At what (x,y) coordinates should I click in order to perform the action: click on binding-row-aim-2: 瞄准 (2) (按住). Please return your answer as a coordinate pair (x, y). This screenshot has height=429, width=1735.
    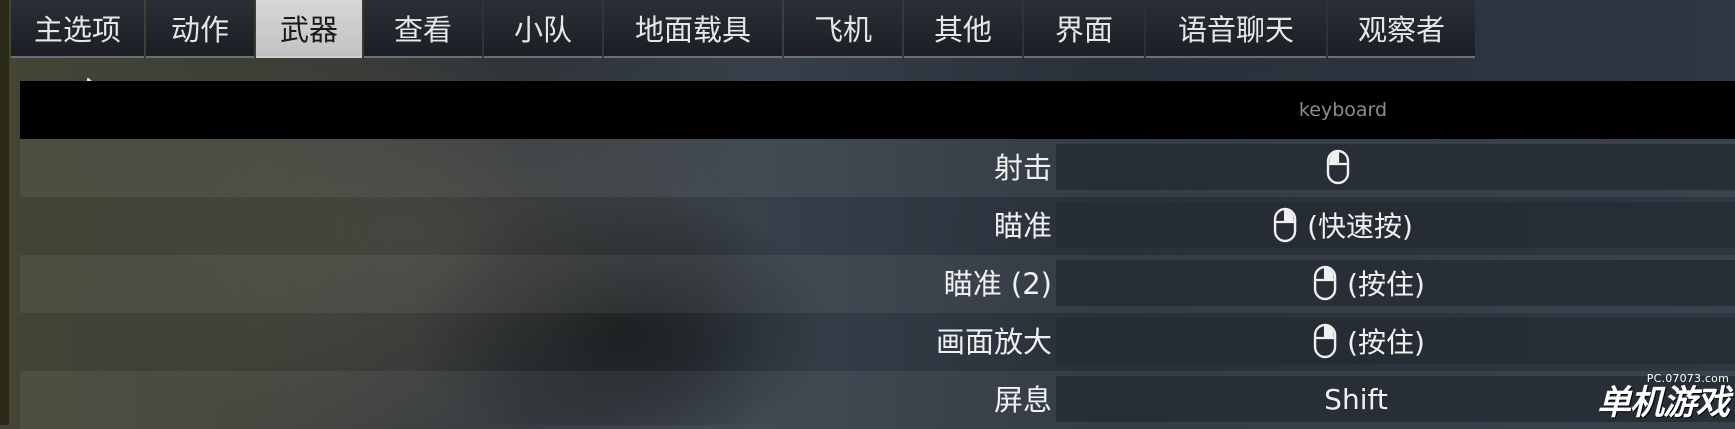
    Looking at the image, I should click on (877, 284).